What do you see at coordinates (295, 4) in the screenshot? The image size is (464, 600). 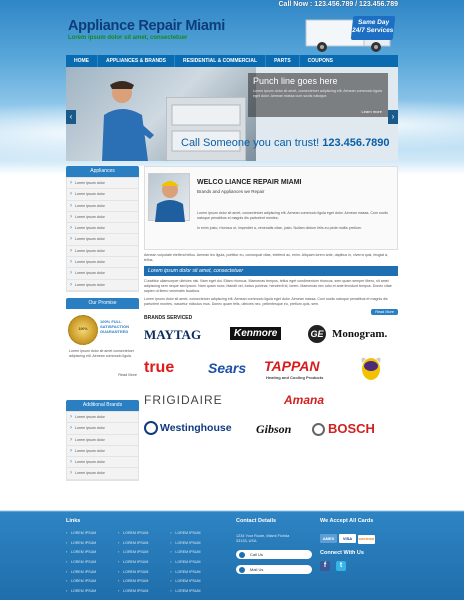 I see `call-now-label: Call Now :` at bounding box center [295, 4].